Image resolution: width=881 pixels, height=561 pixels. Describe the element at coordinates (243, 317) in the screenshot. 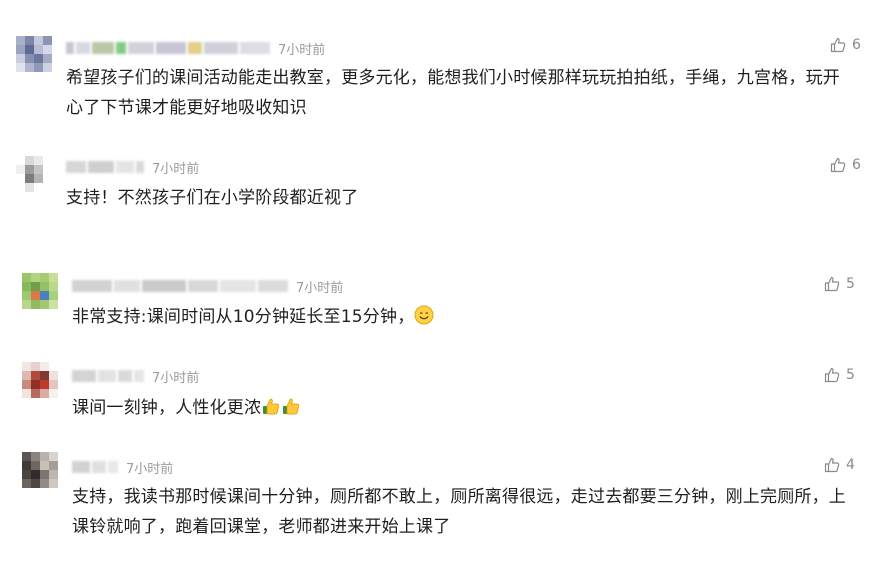

I see `comment-text-body: 非常支持:课间时间从10分钟延长至15分钟，` at that location.